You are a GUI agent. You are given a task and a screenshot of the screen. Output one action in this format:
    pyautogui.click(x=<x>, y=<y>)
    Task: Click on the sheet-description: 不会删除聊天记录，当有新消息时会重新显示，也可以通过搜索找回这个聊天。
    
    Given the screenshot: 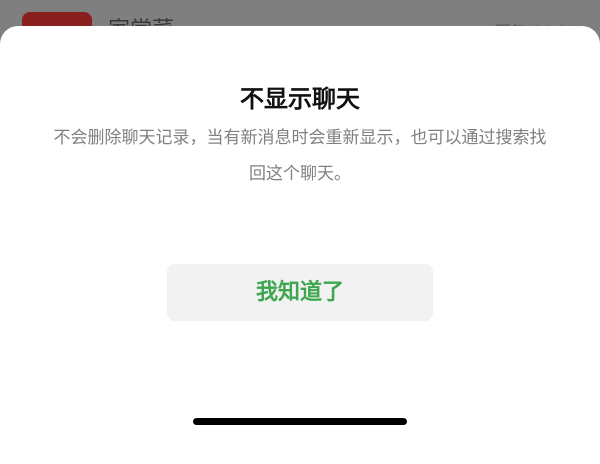 What is the action you would take?
    pyautogui.click(x=300, y=156)
    